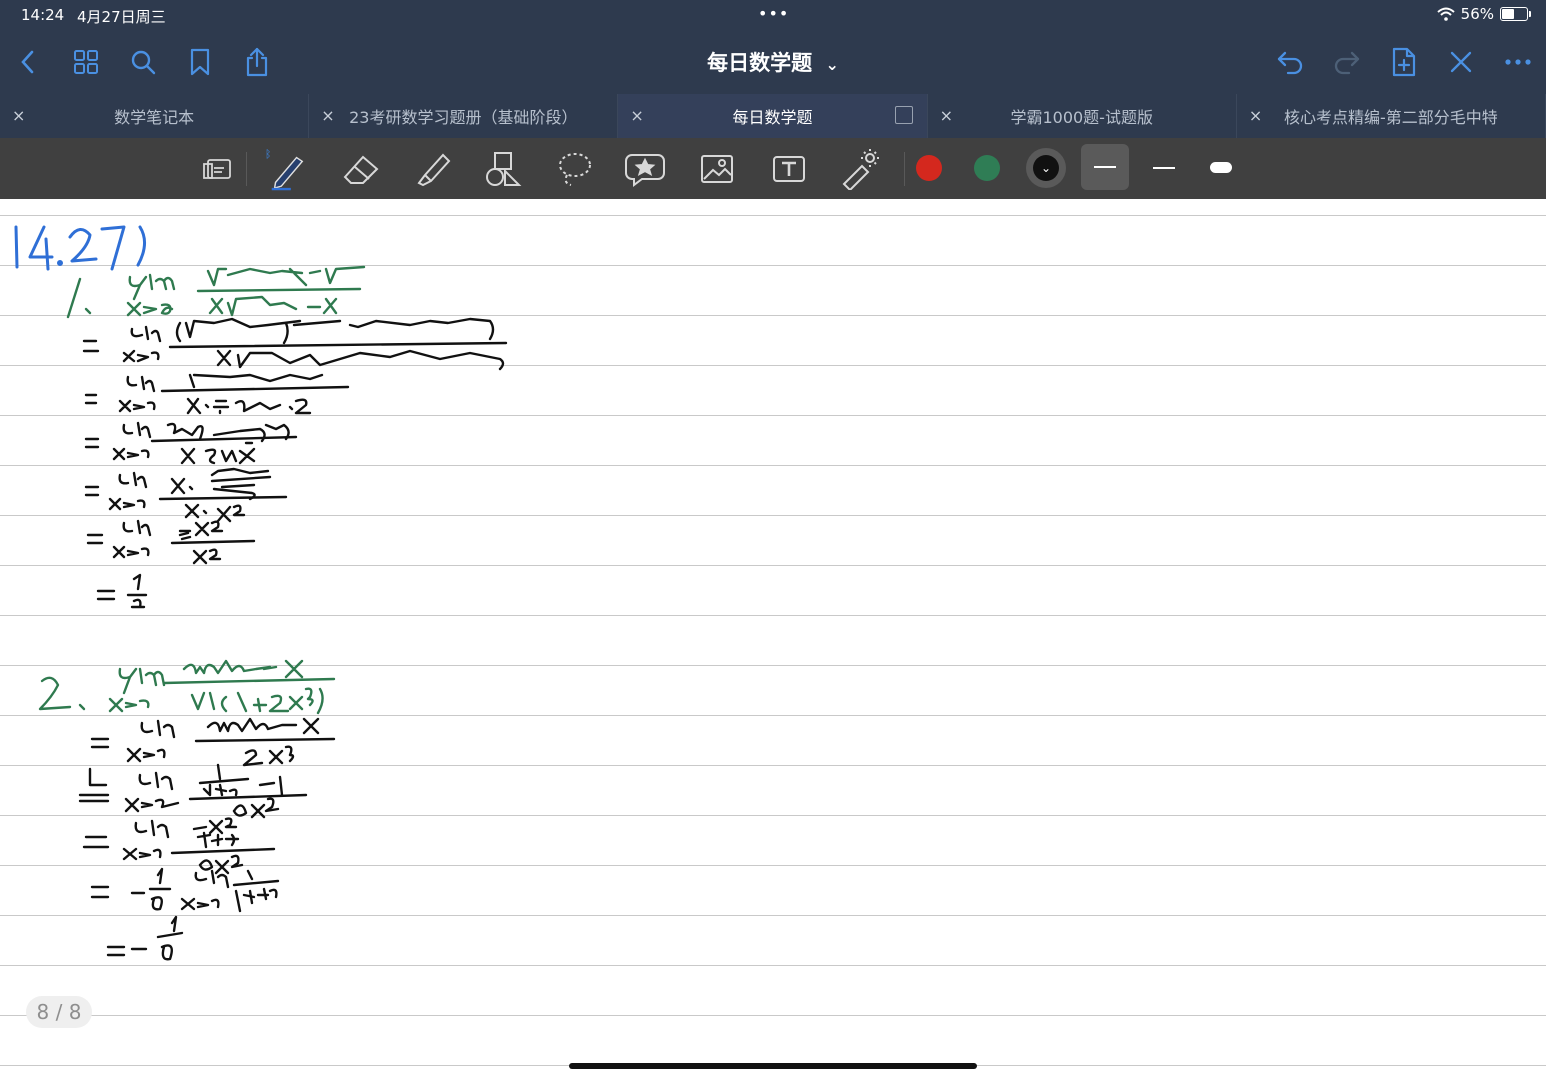 The image size is (1546, 1080). What do you see at coordinates (903, 115) in the screenshot?
I see `split-view-icon` at bounding box center [903, 115].